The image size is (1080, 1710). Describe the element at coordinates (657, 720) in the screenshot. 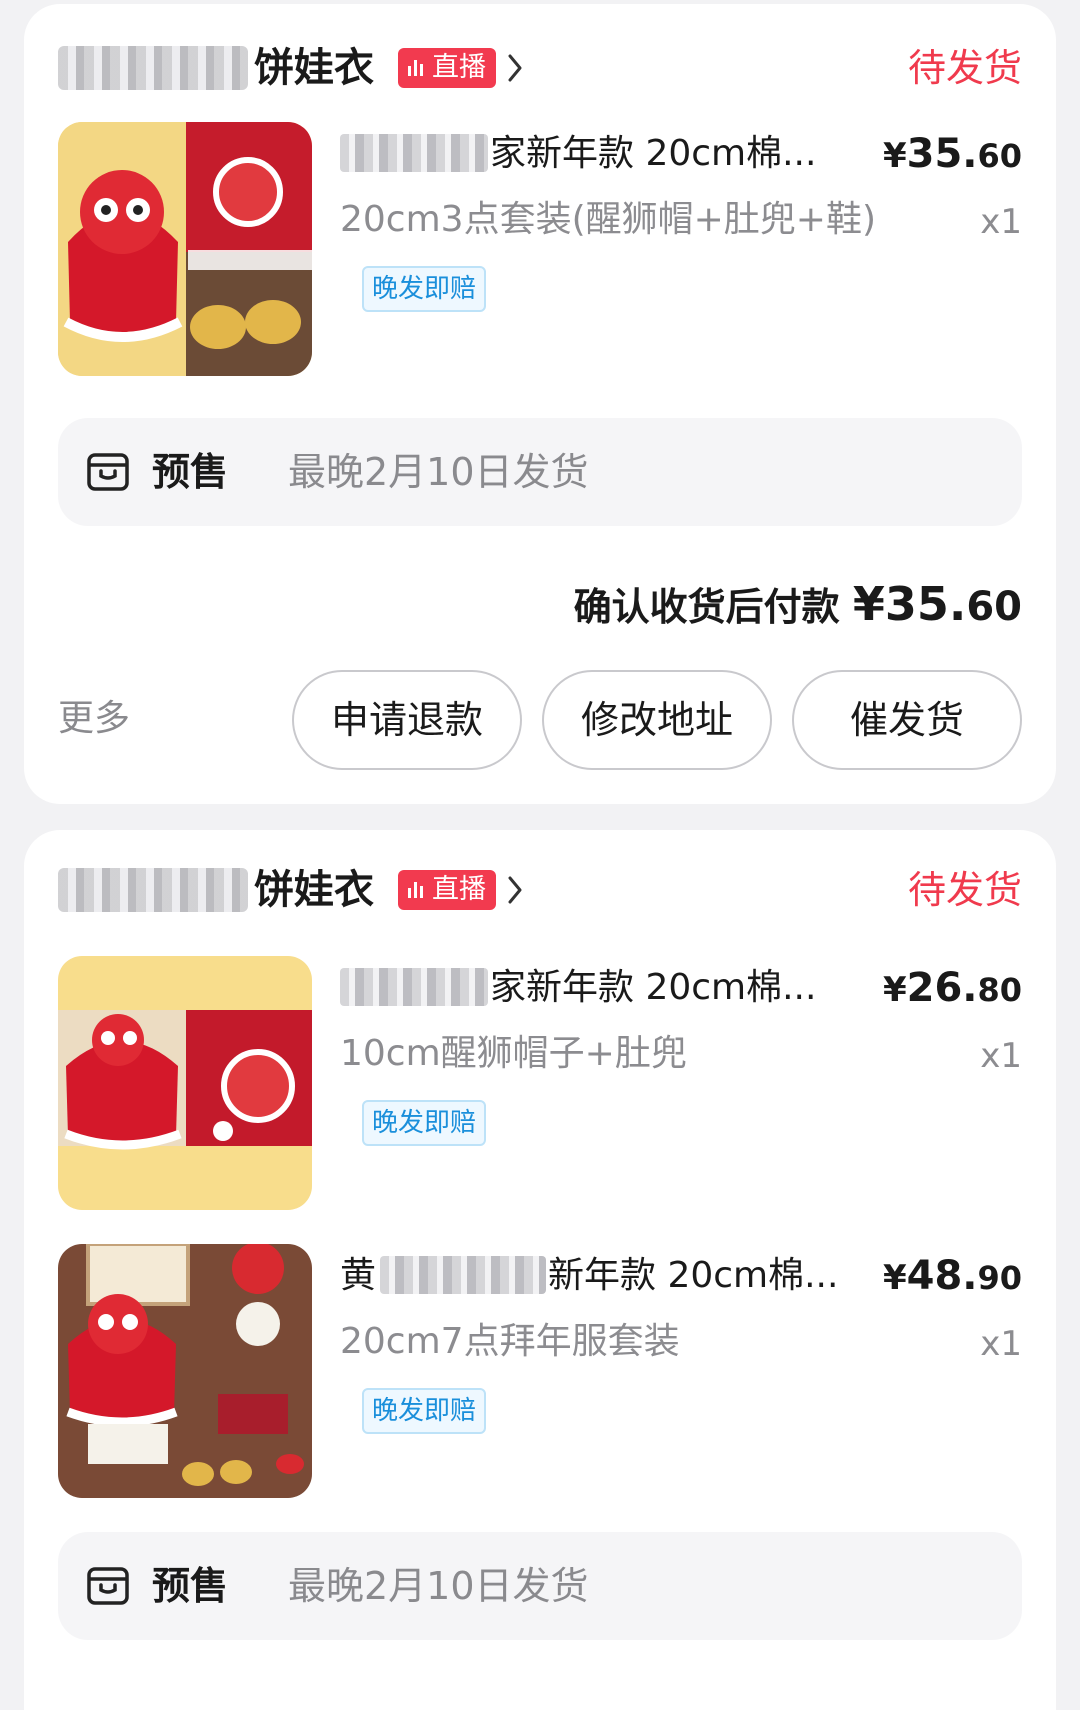

I see `change-address-button: 修改地址` at that location.